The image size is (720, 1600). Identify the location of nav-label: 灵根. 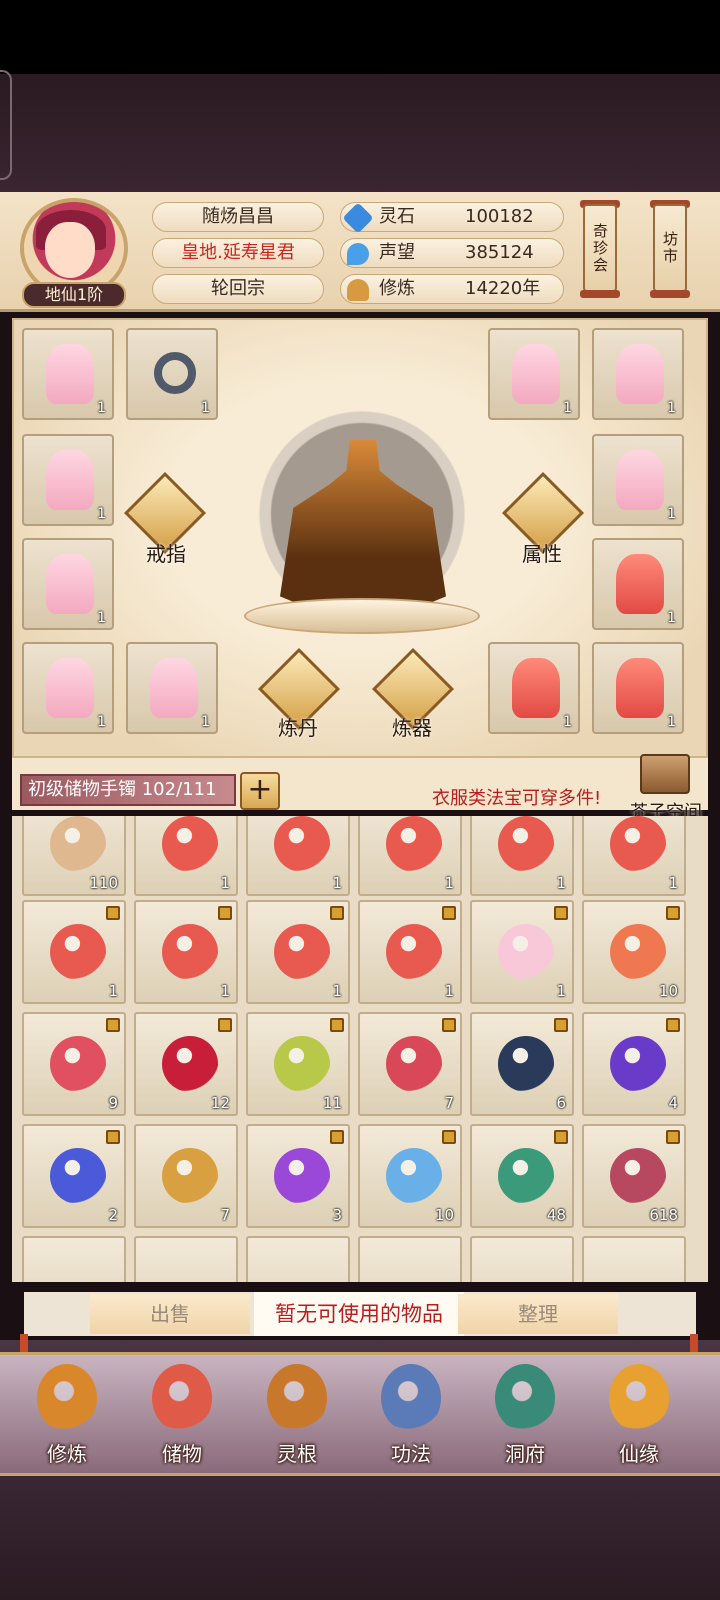
(297, 1454).